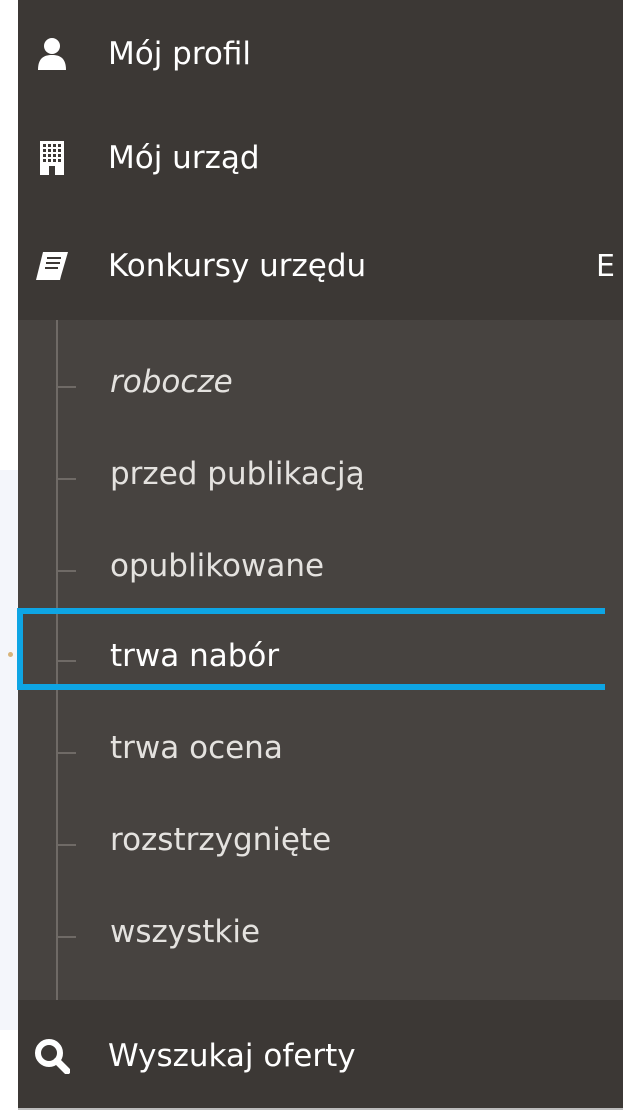  I want to click on submenu-item-label: trwa nabór, so click(195, 656).